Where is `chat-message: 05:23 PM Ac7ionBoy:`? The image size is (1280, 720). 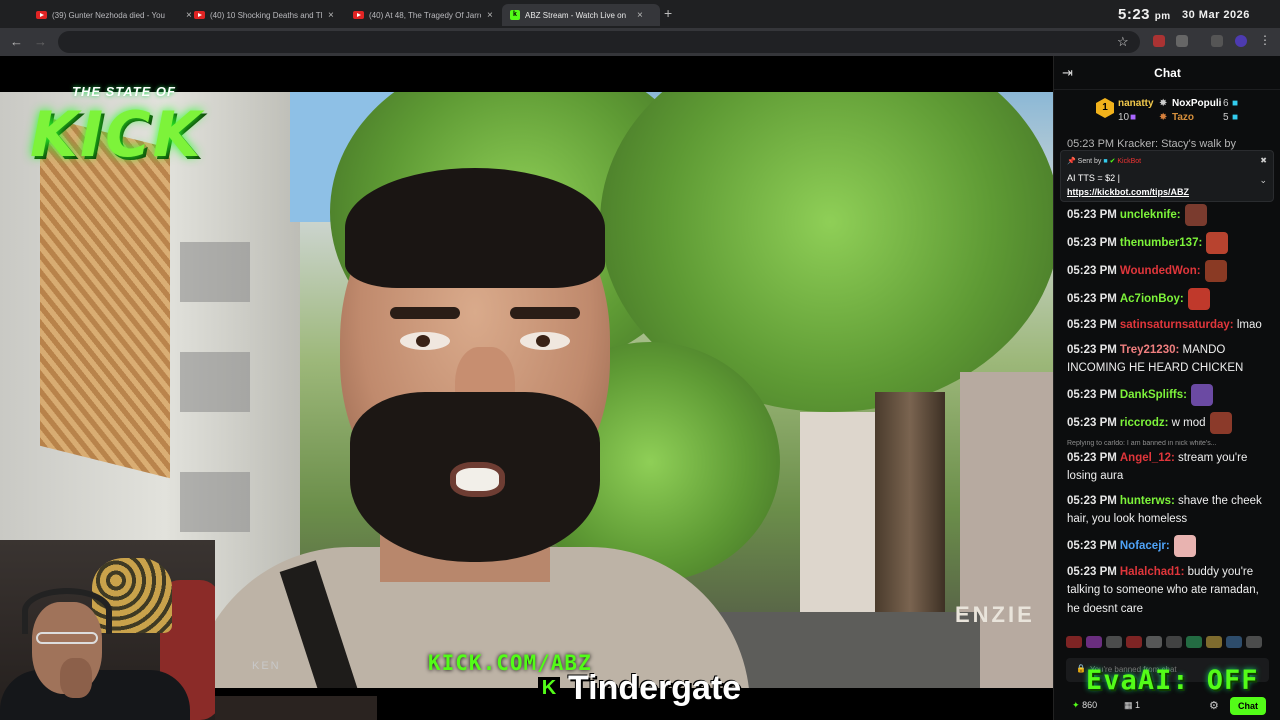 chat-message: 05:23 PM Ac7ionBoy: is located at coordinates (1170, 299).